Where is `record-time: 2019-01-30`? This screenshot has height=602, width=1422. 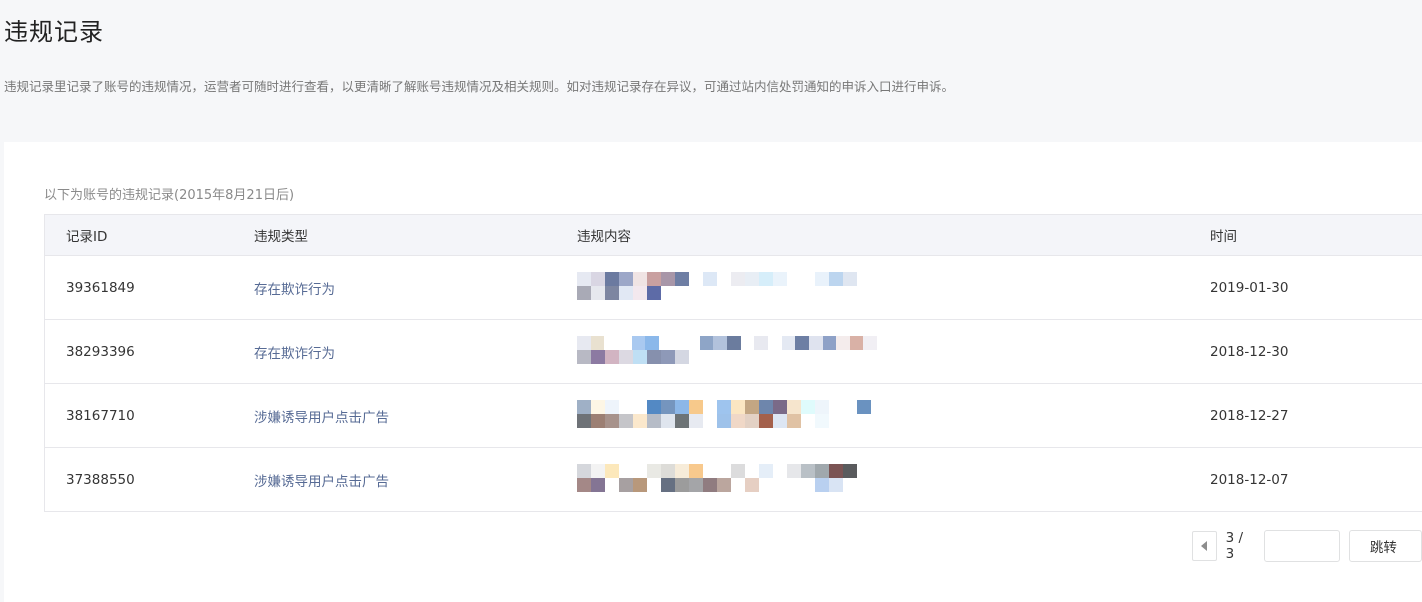 record-time: 2019-01-30 is located at coordinates (1249, 287).